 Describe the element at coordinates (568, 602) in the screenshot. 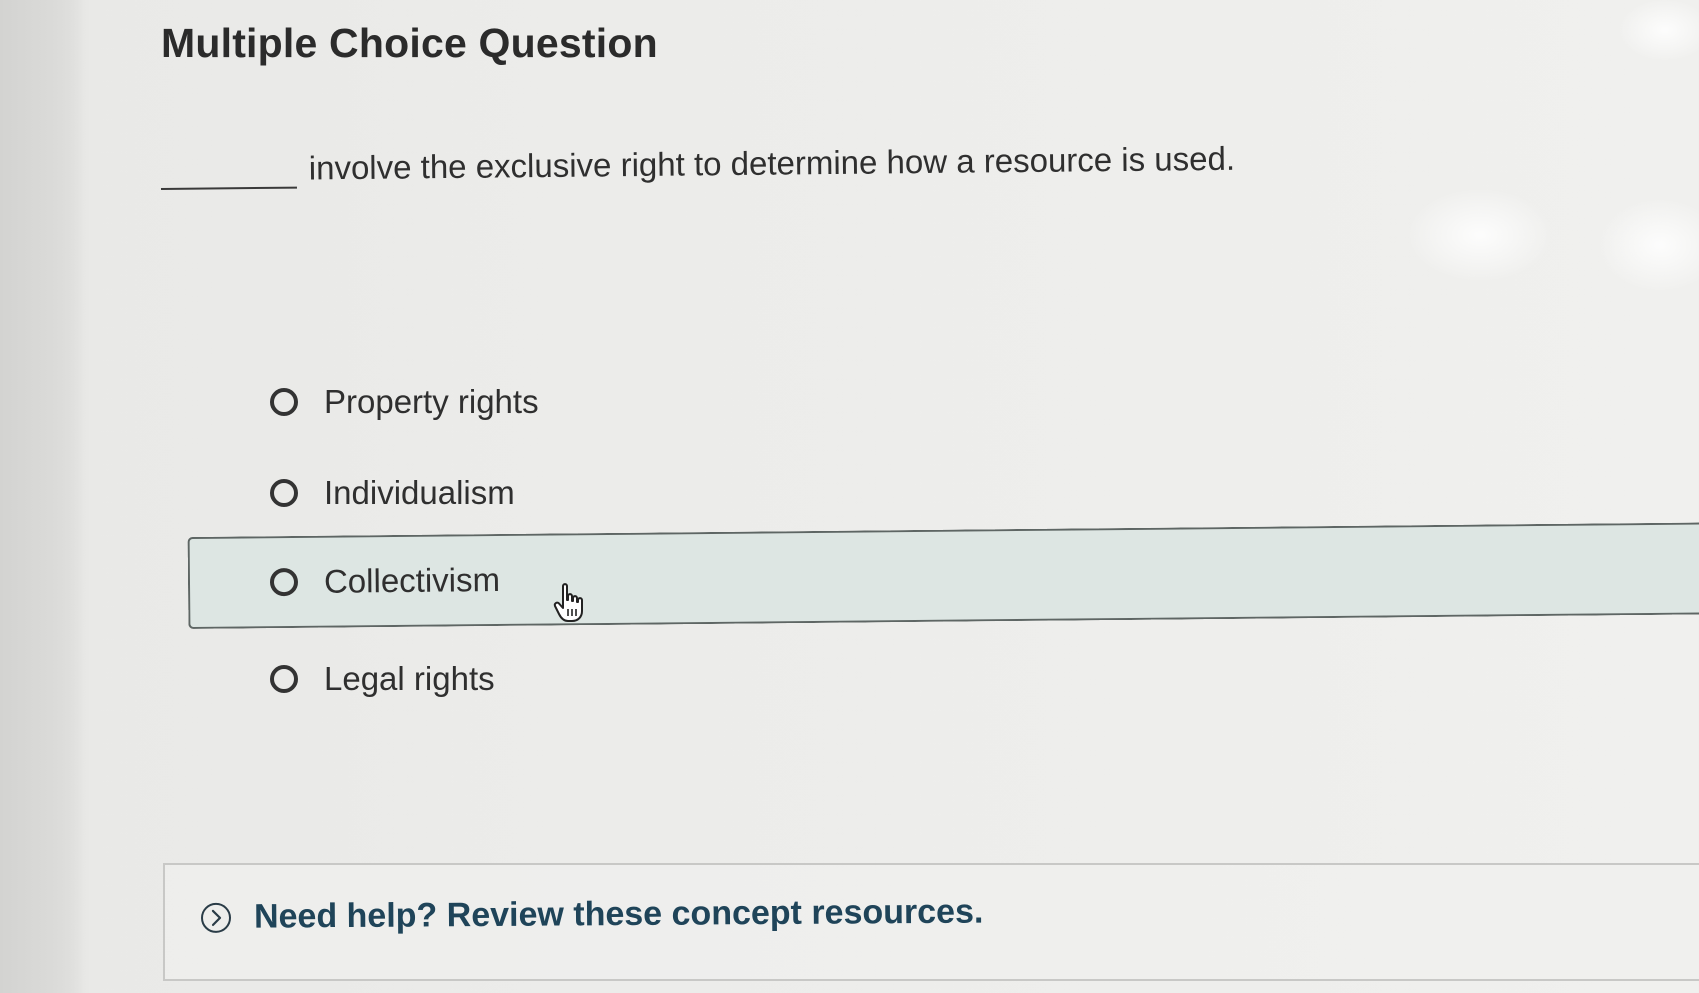

I see `hand-pointer-icon` at that location.